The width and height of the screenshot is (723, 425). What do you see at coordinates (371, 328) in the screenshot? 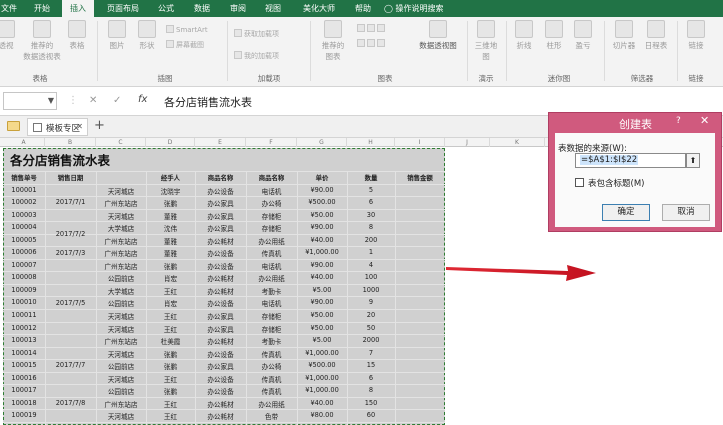
I see `table-cell: 50` at bounding box center [371, 328].